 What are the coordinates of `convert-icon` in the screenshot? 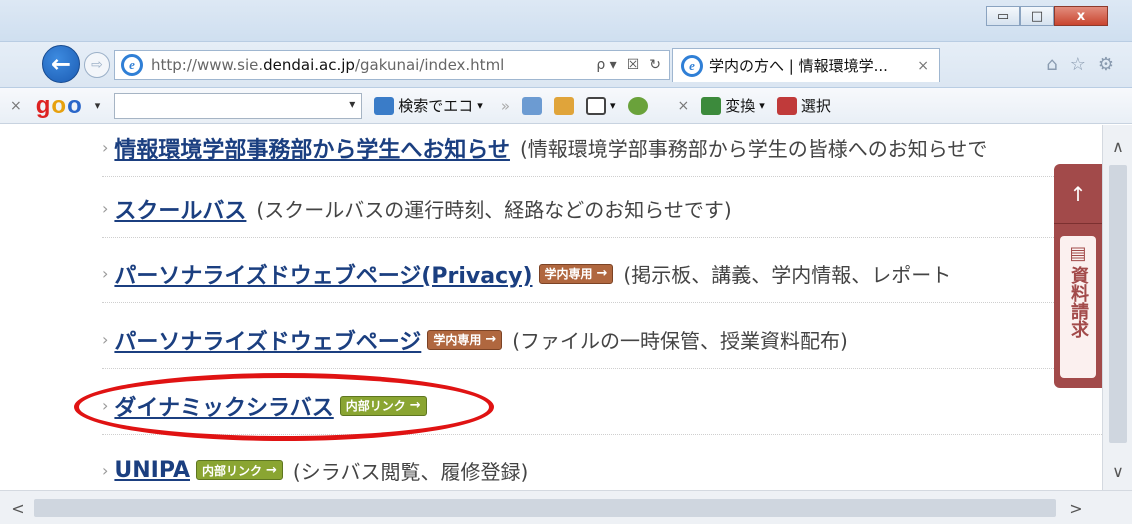 It's located at (711, 105).